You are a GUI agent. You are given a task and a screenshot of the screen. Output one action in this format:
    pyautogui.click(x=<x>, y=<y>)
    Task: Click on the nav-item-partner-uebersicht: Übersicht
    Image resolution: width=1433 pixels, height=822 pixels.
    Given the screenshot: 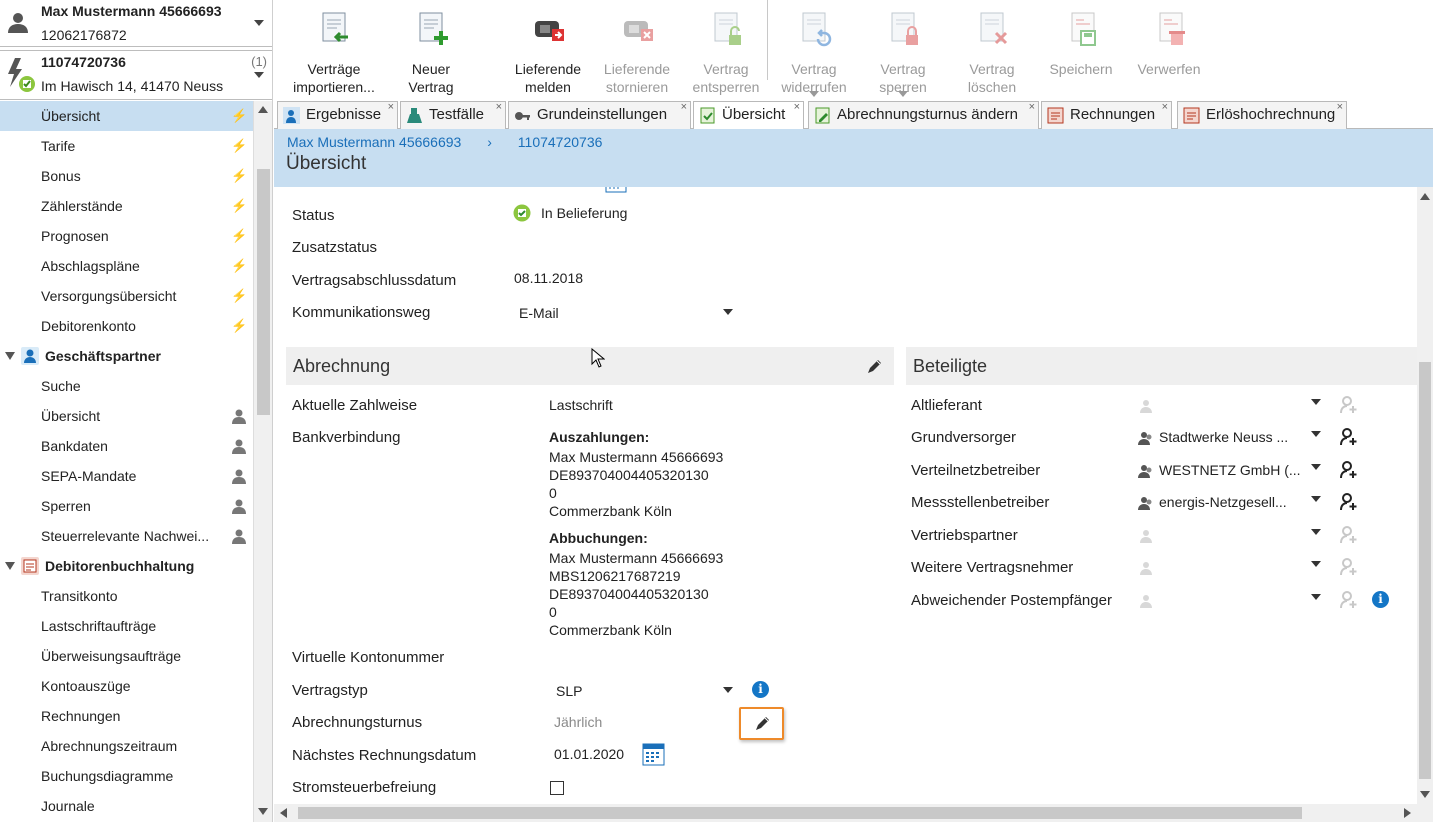 What is the action you would take?
    pyautogui.click(x=126, y=416)
    